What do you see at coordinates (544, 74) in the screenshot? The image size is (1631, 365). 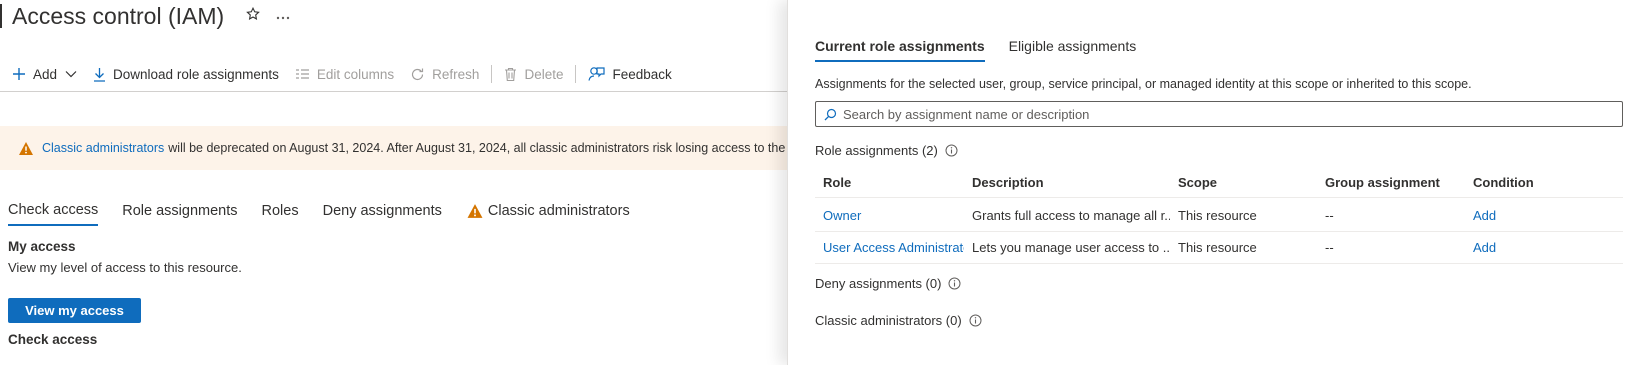 I see `delete-label: Delete` at bounding box center [544, 74].